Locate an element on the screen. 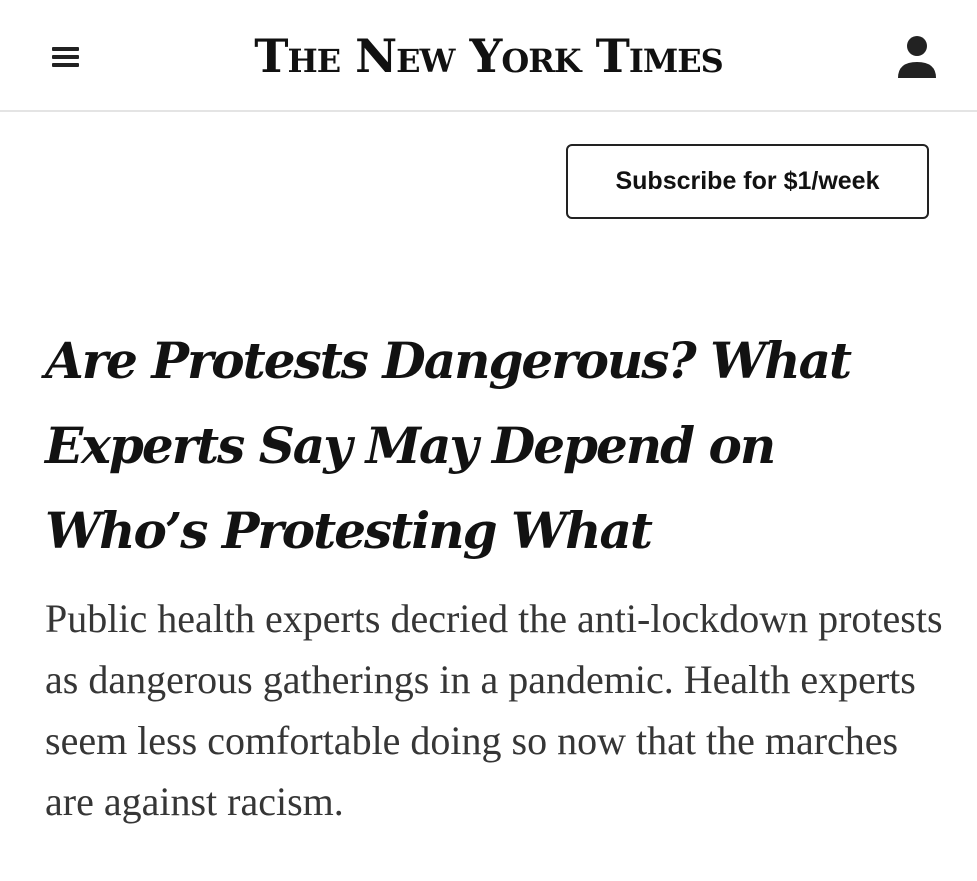 The width and height of the screenshot is (977, 881). subscribe-button: Subscribe for $1/week is located at coordinates (747, 181).